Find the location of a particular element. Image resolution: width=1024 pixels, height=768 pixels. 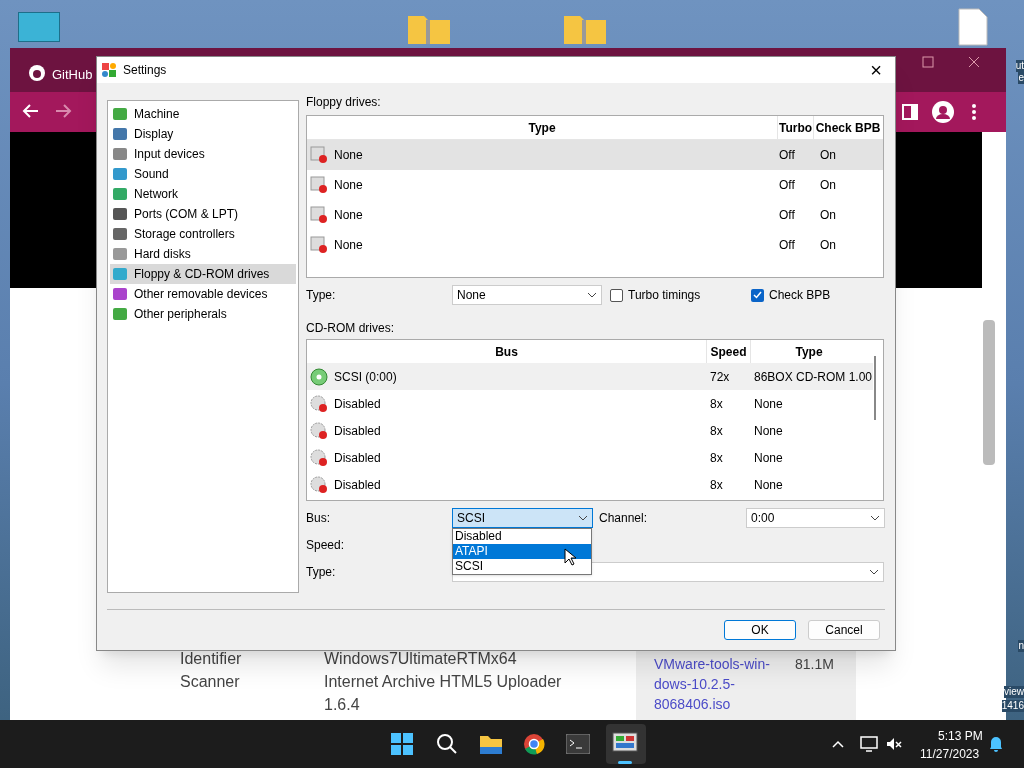

file-size: 81.1M is located at coordinates (814, 664).